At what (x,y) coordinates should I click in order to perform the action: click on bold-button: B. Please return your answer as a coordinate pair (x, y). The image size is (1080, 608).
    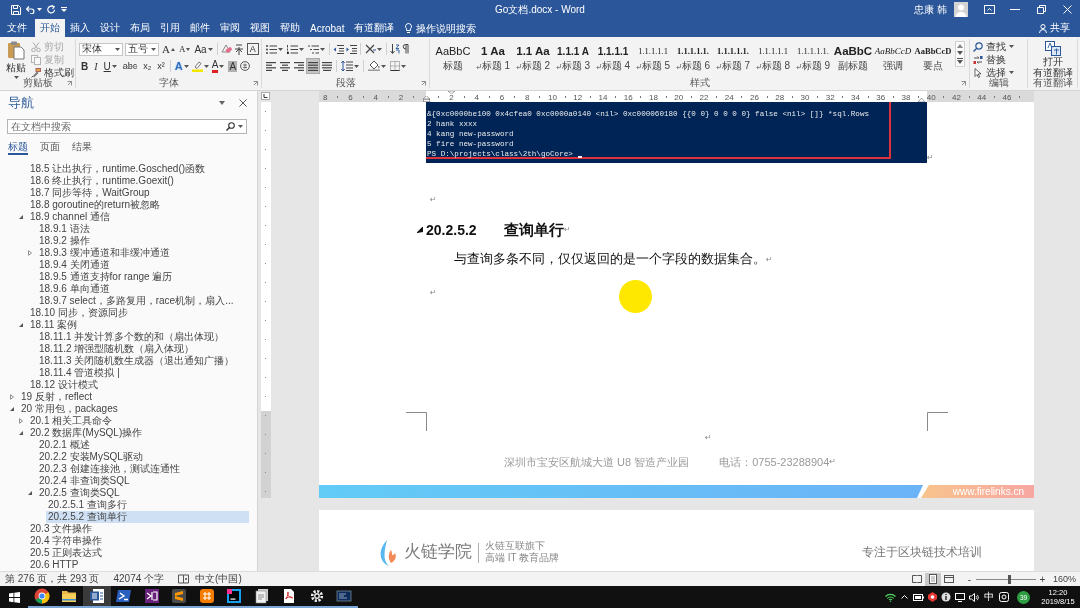
    Looking at the image, I should click on (85, 66).